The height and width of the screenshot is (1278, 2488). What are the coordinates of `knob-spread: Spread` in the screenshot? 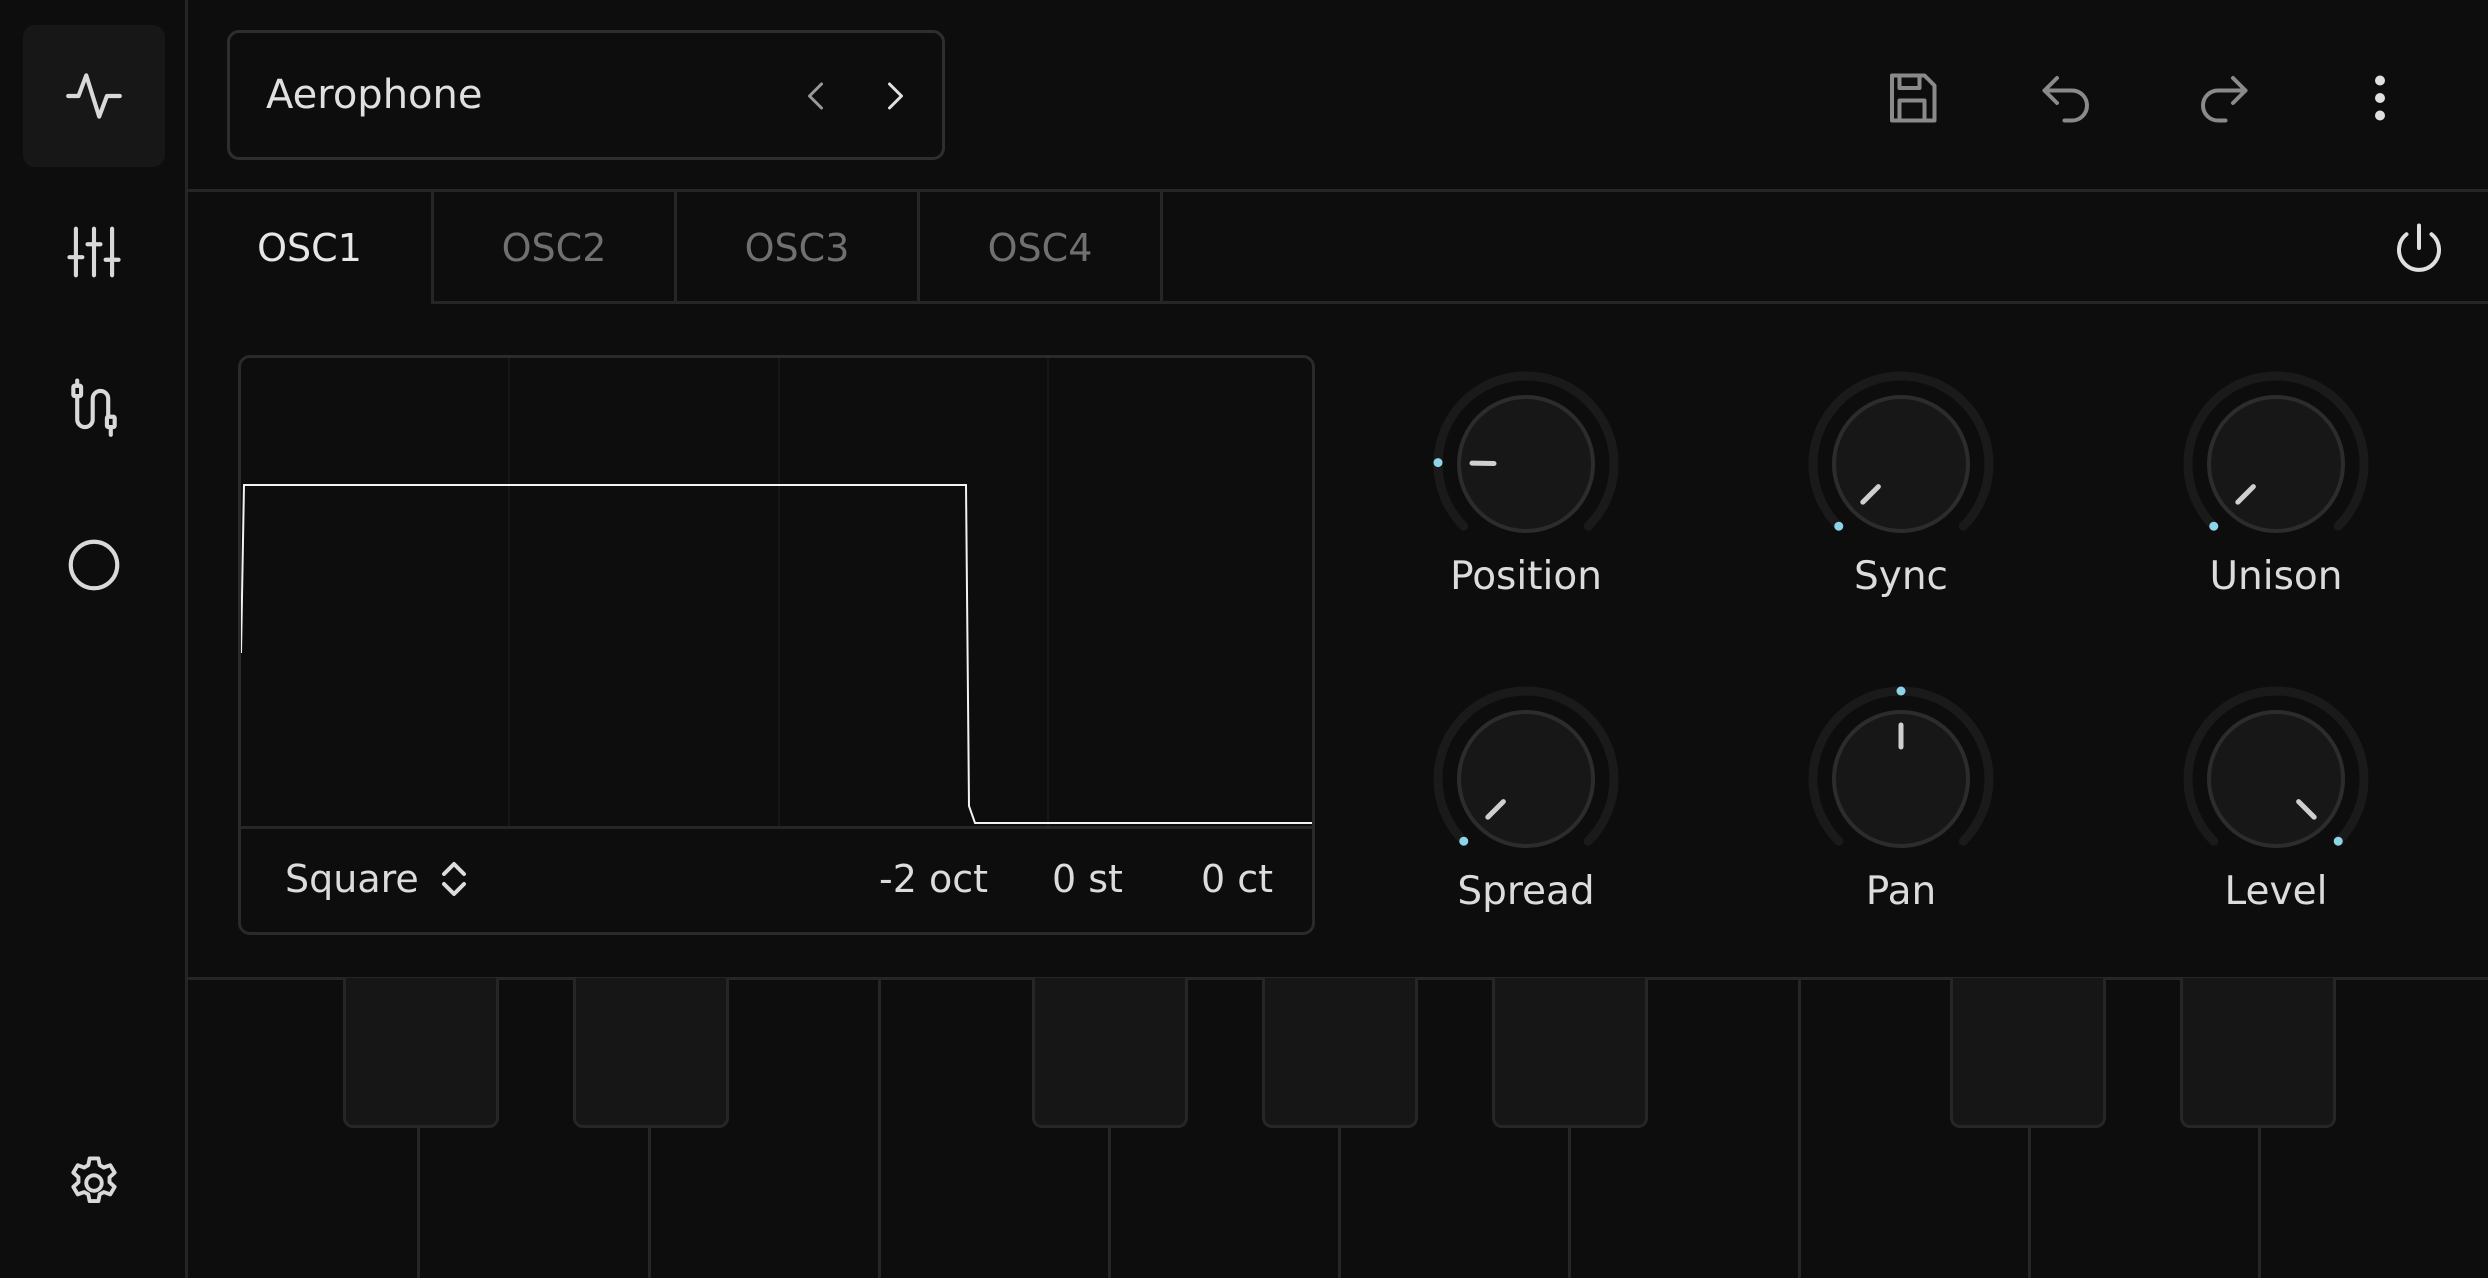 It's located at (1526, 814).